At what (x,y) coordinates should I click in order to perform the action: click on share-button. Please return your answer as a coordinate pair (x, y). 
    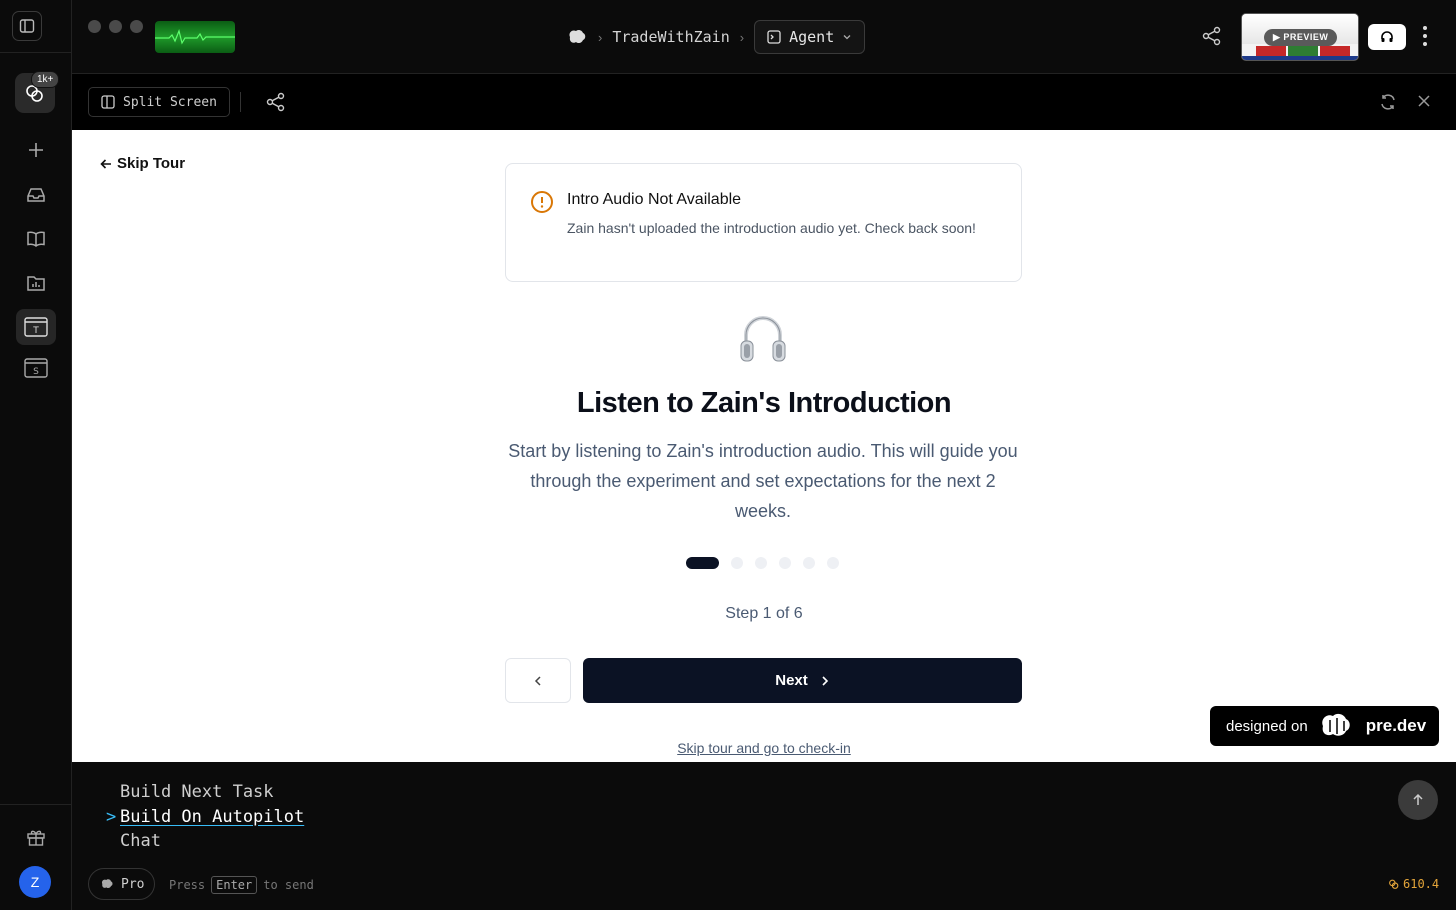
    Looking at the image, I should click on (1212, 38).